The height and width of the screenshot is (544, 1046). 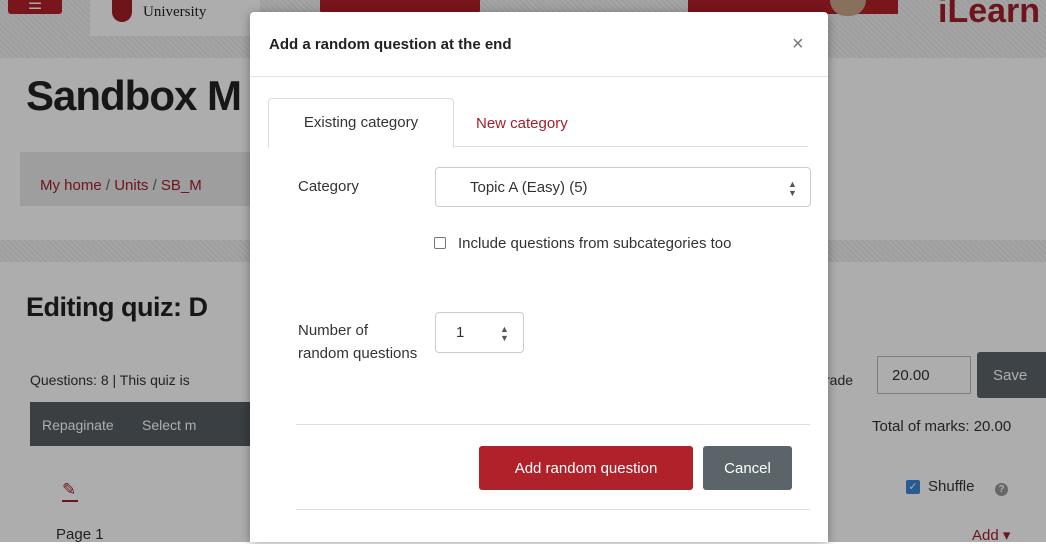 What do you see at coordinates (328, 186) in the screenshot?
I see `category-label: Category` at bounding box center [328, 186].